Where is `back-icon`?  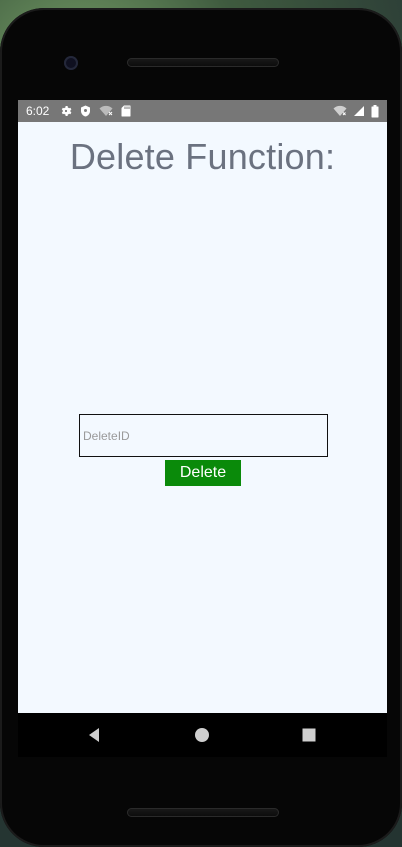 back-icon is located at coordinates (95, 735).